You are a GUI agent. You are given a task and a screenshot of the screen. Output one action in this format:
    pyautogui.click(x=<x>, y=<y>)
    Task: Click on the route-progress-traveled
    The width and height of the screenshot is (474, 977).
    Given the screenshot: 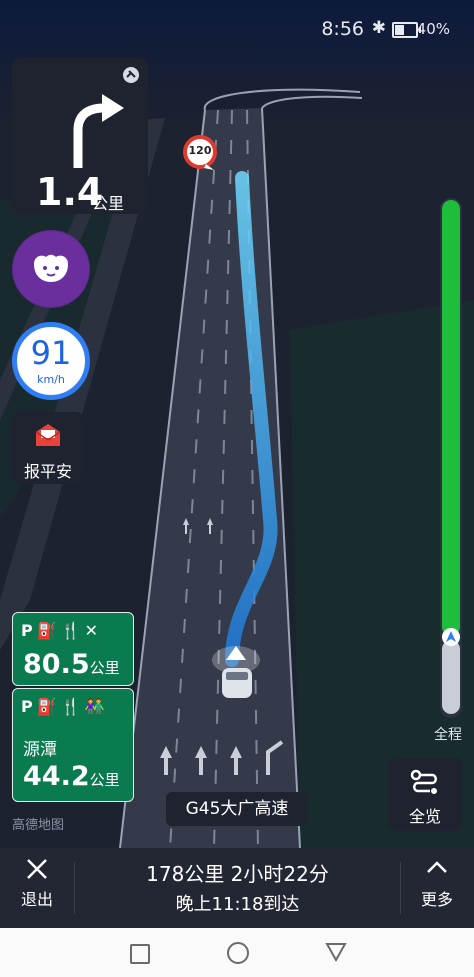 What is the action you would take?
    pyautogui.click(x=451, y=677)
    